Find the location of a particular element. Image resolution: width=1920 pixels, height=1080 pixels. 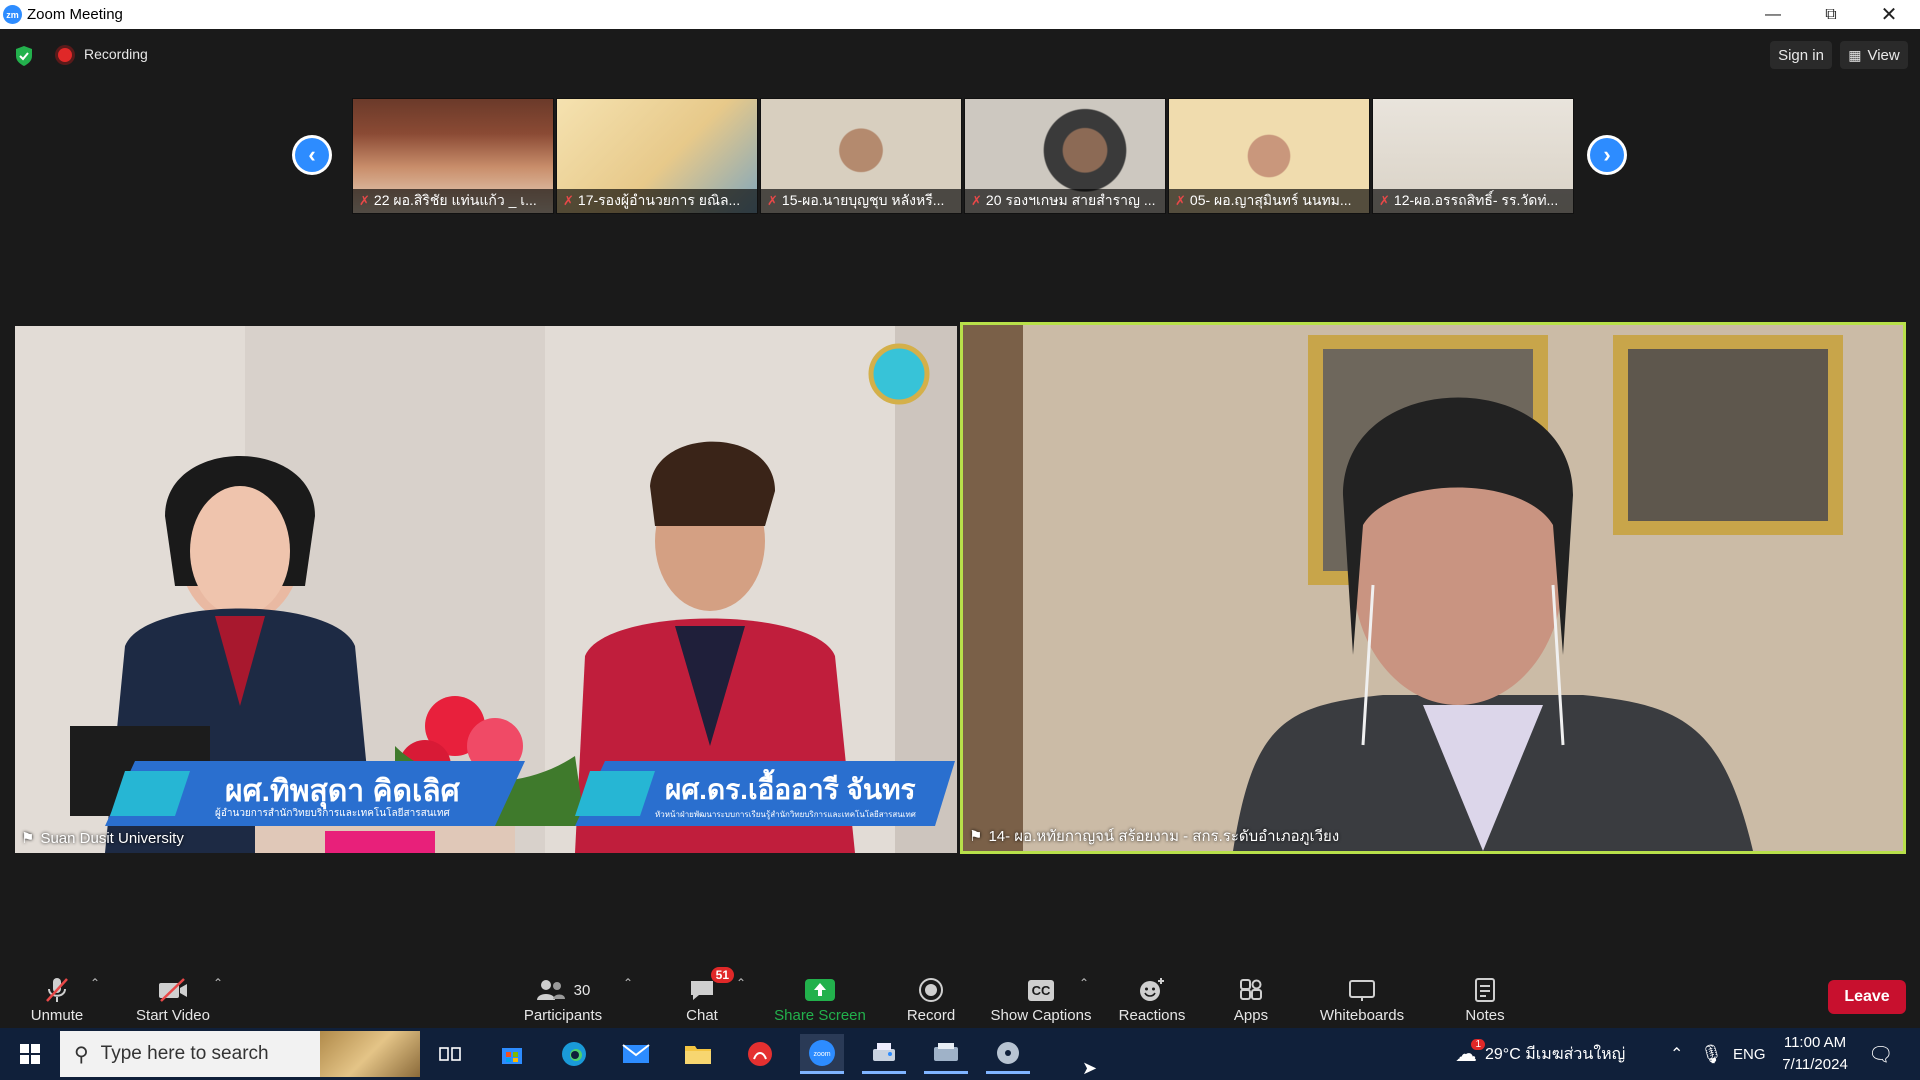

clock-time: 11:00 AM is located at coordinates (1815, 1042).